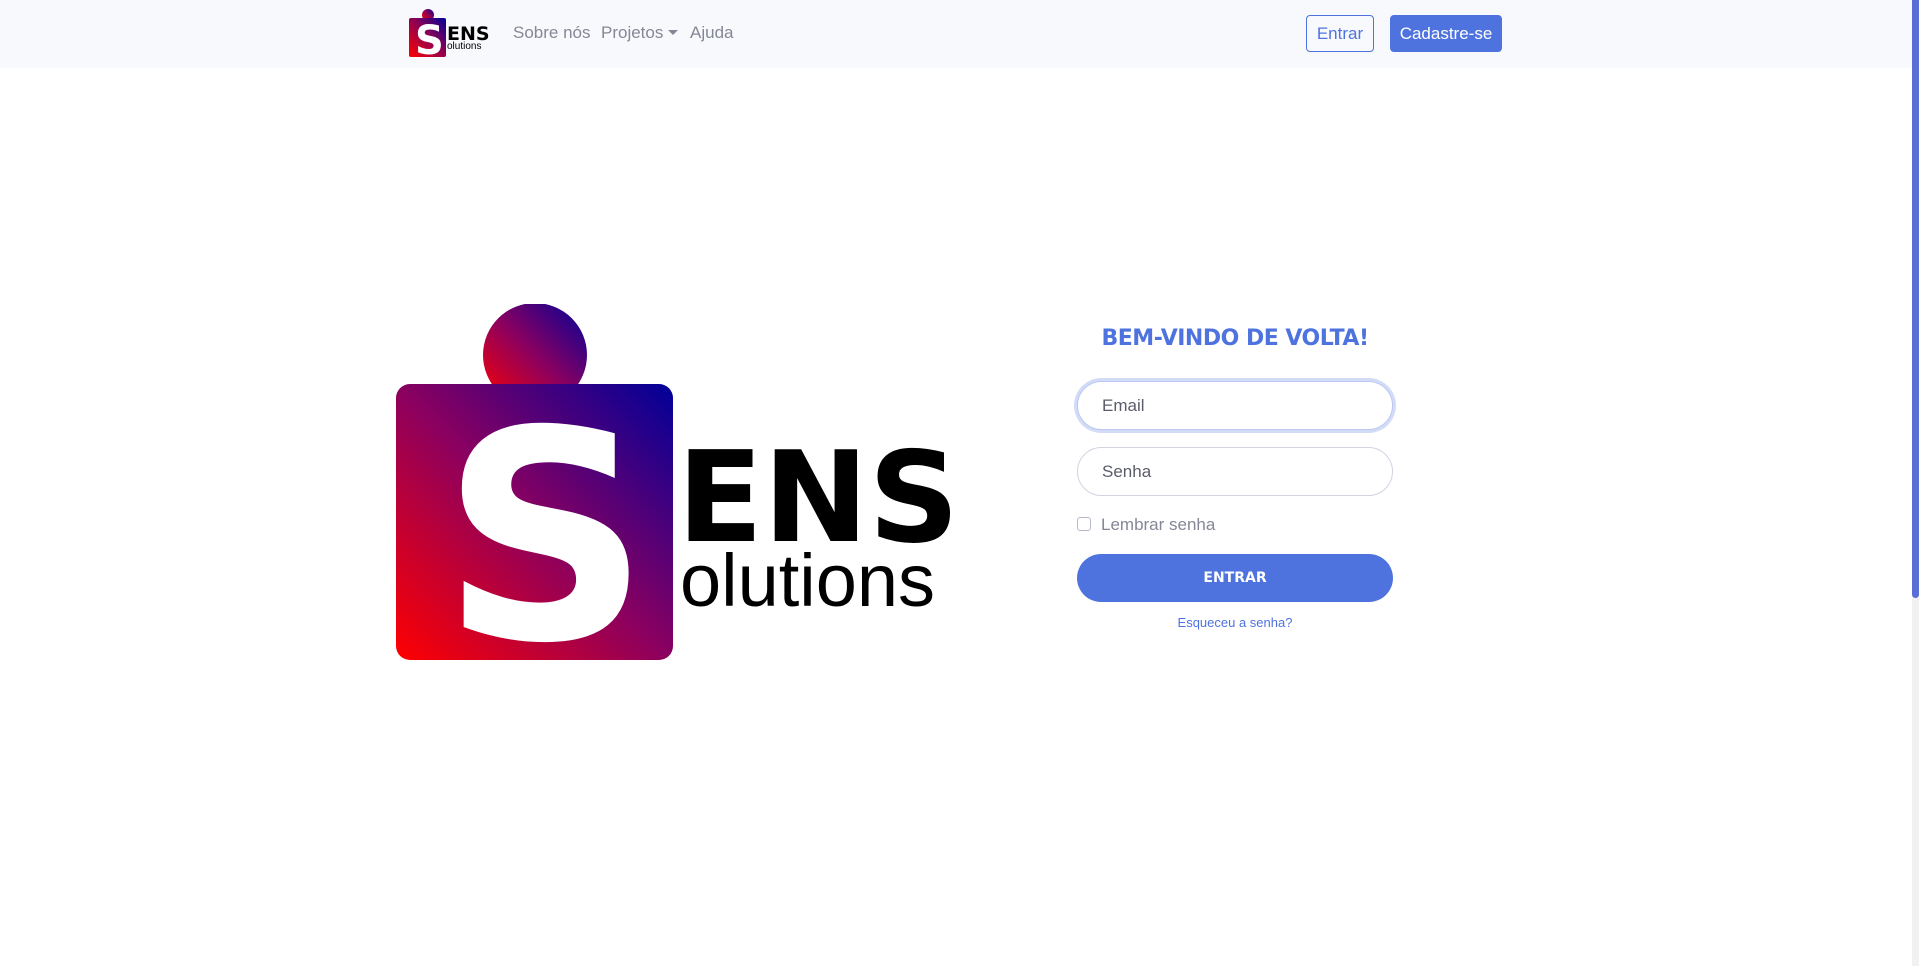 This screenshot has height=966, width=1919. I want to click on caret-down-icon, so click(673, 32).